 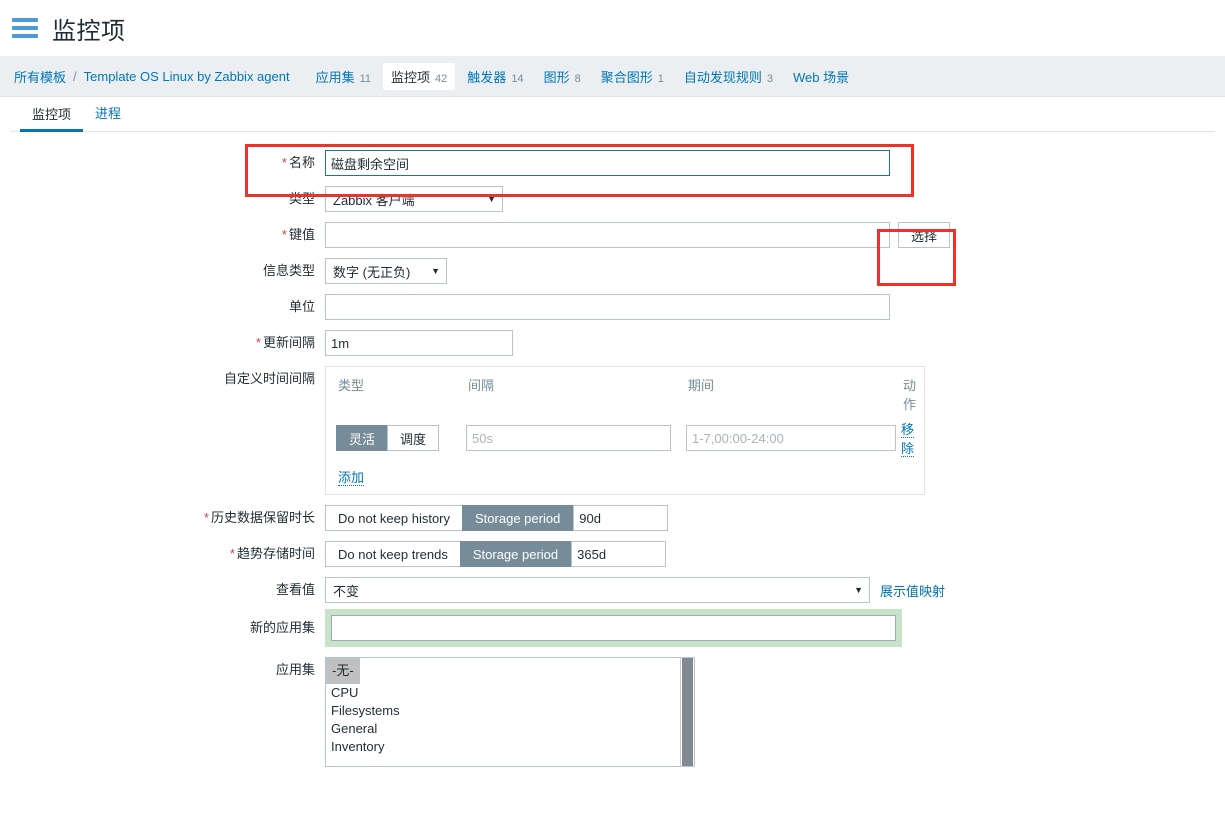 I want to click on list-item: Inventory, so click(x=510, y=747).